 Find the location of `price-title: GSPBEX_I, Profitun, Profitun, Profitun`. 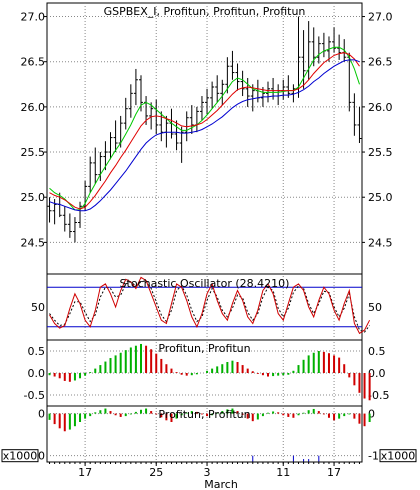

price-title: GSPBEX_I, Profitun, Profitun, Profitun is located at coordinates (205, 11).